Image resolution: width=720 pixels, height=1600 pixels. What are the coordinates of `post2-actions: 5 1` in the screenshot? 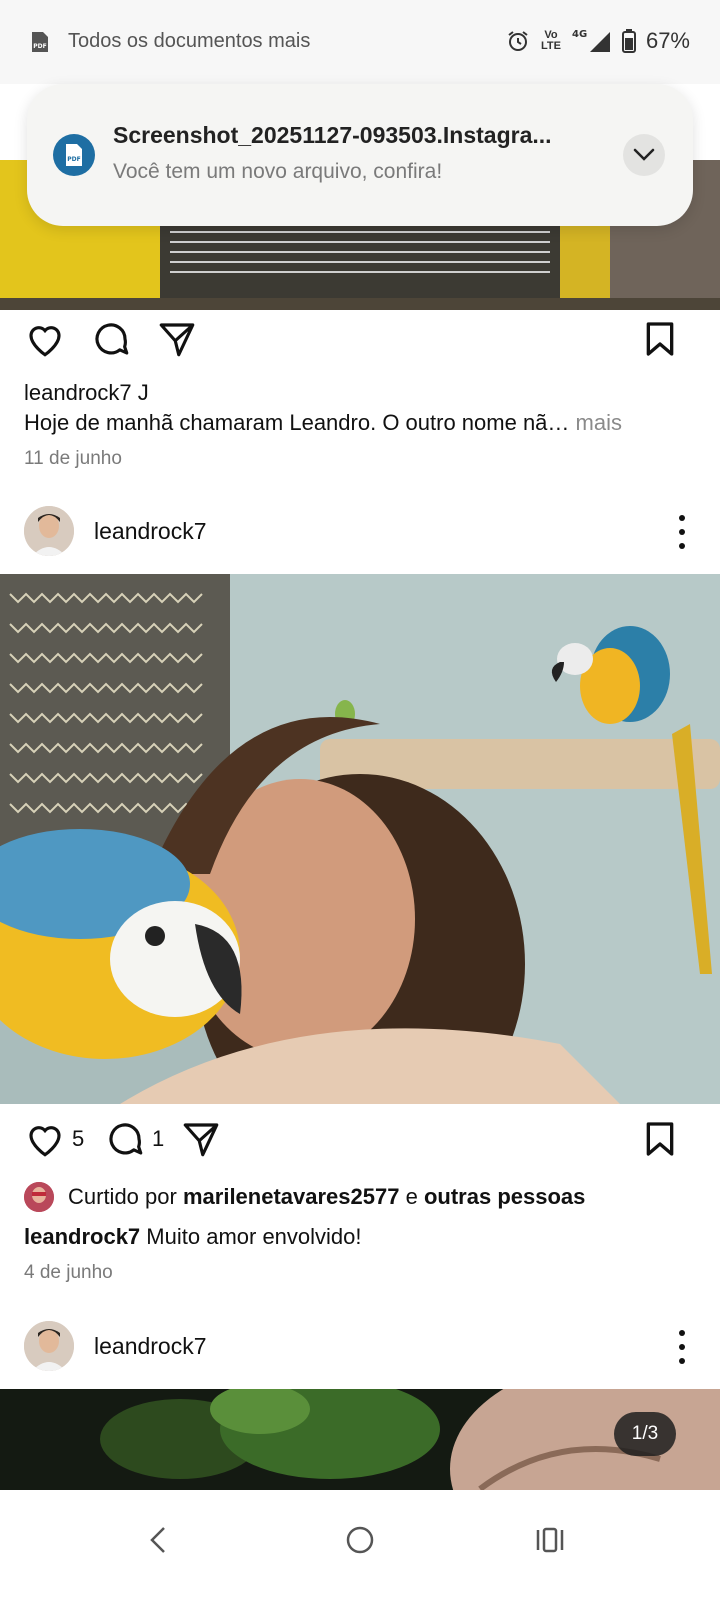 It's located at (360, 1148).